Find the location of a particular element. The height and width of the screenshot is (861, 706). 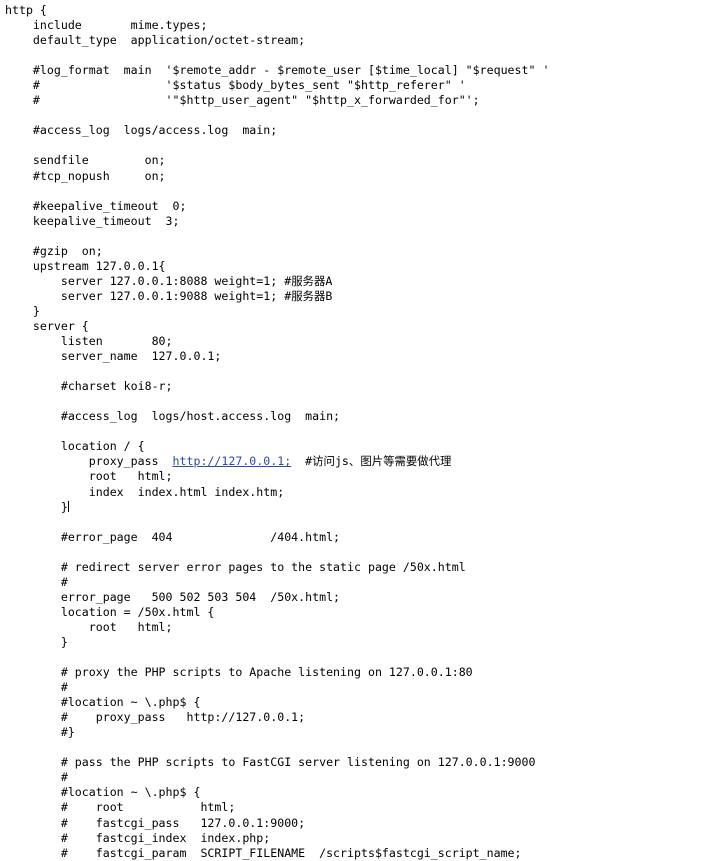

code-line: upstream 127.0.0.1{ is located at coordinates (277, 266).